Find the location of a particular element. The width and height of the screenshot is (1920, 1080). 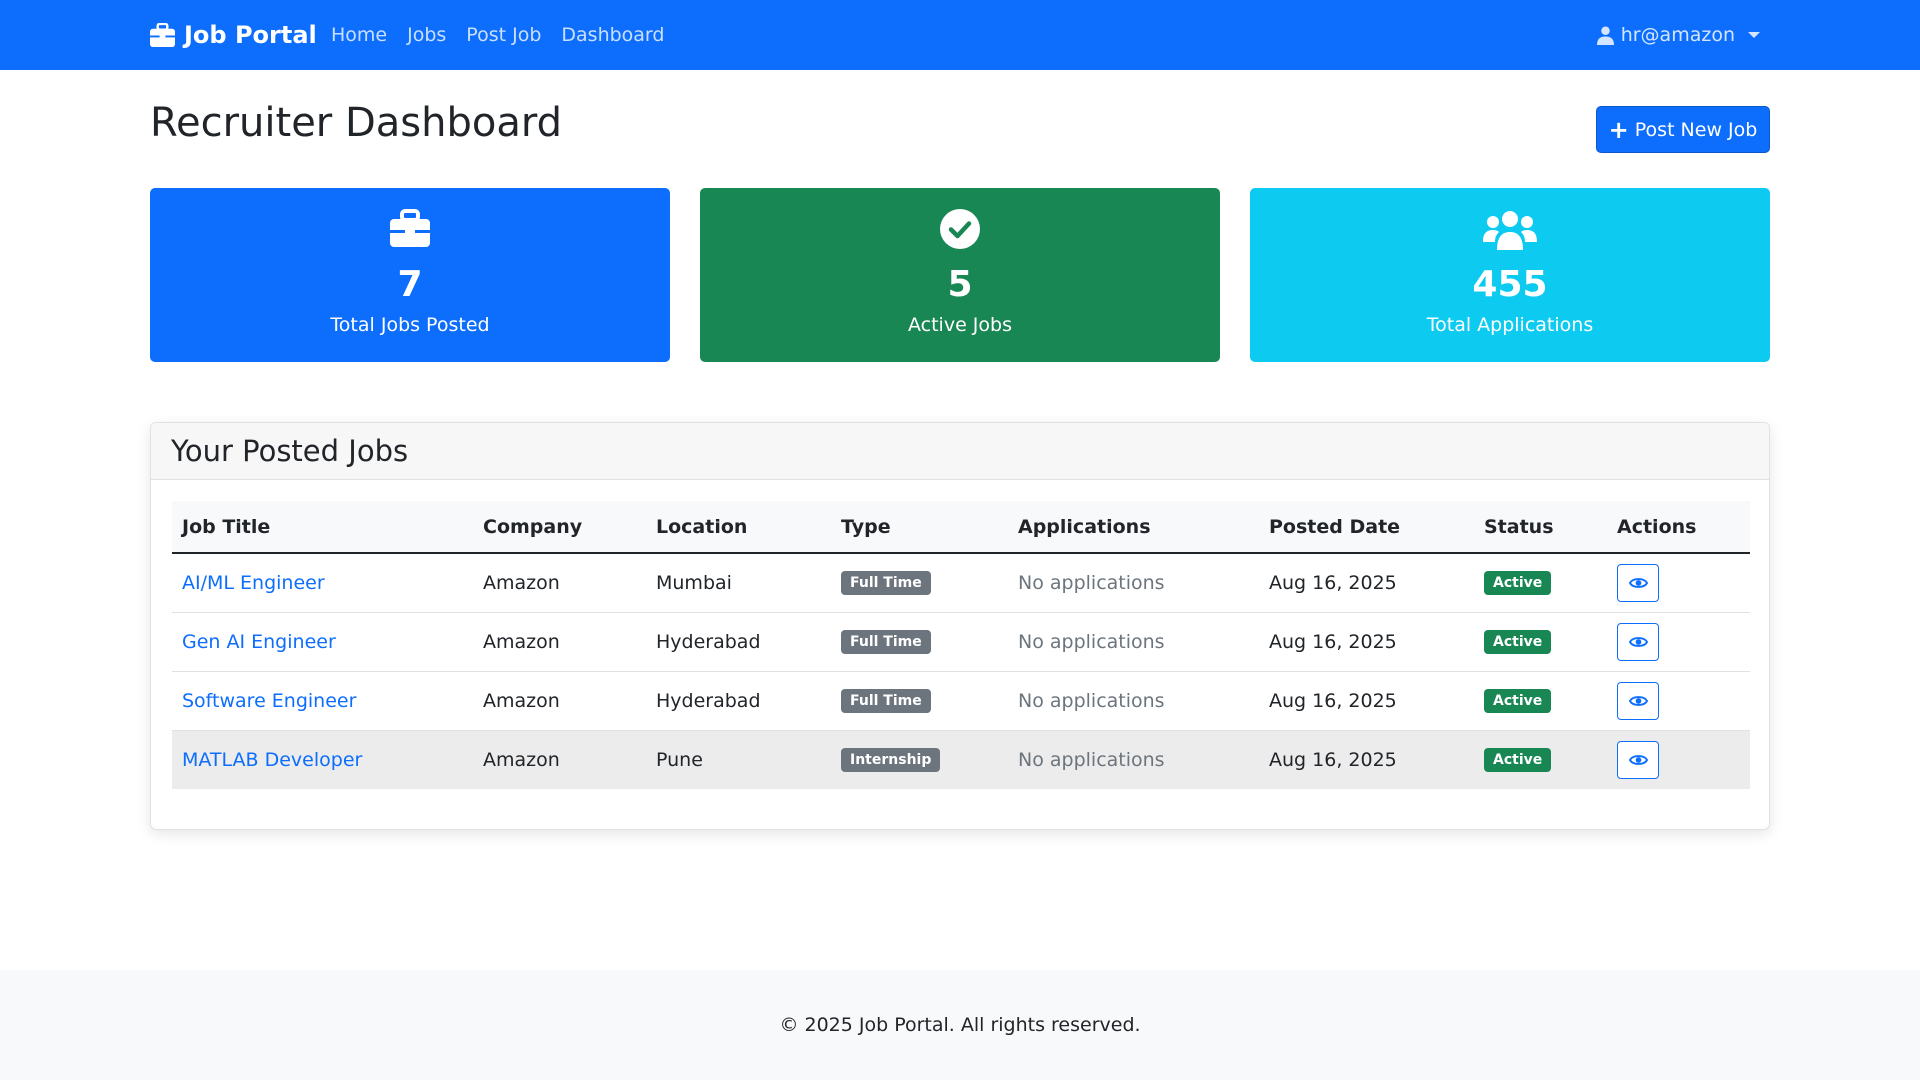

user-icon is located at coordinates (1605, 35).